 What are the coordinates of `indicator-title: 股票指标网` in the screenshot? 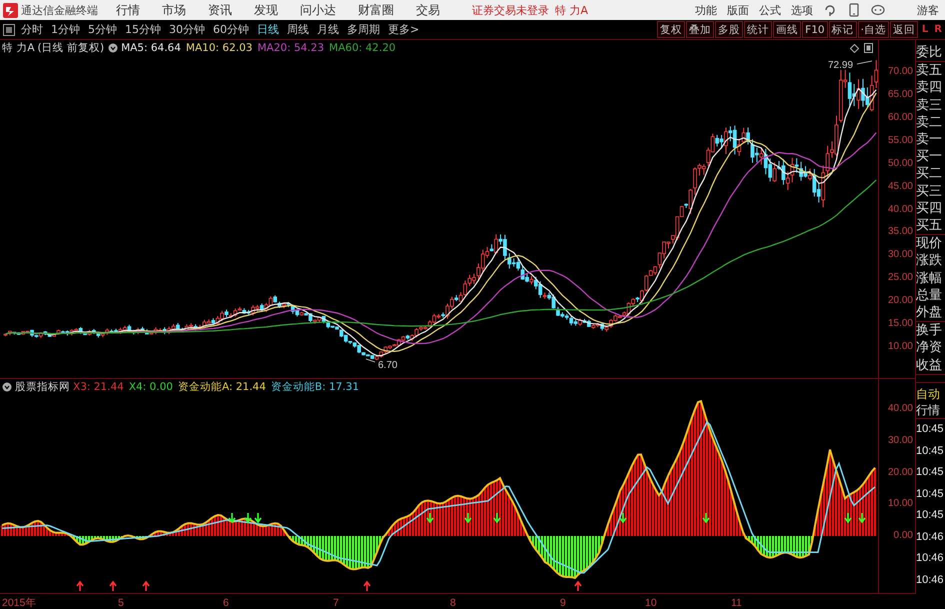 It's located at (42, 387).